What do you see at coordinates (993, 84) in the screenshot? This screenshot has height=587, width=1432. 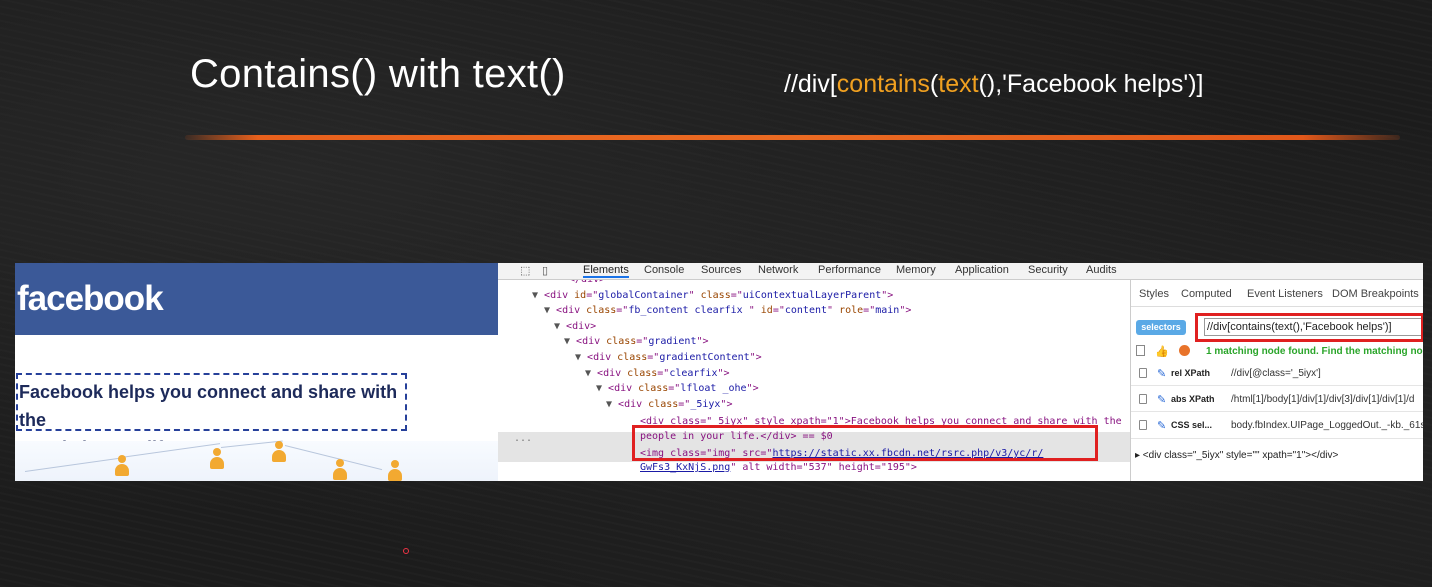 I see `xpath-expression: //div[contains(text(),'Facebook helps')]` at bounding box center [993, 84].